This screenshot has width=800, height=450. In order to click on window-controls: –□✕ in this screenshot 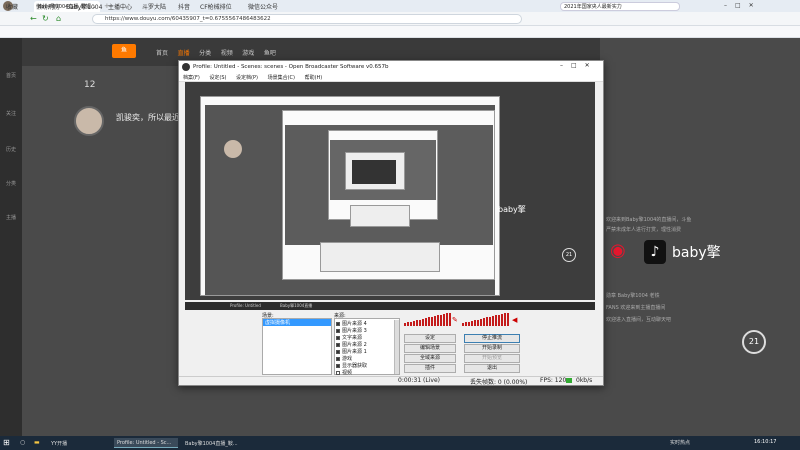, I will do `click(759, 6)`.